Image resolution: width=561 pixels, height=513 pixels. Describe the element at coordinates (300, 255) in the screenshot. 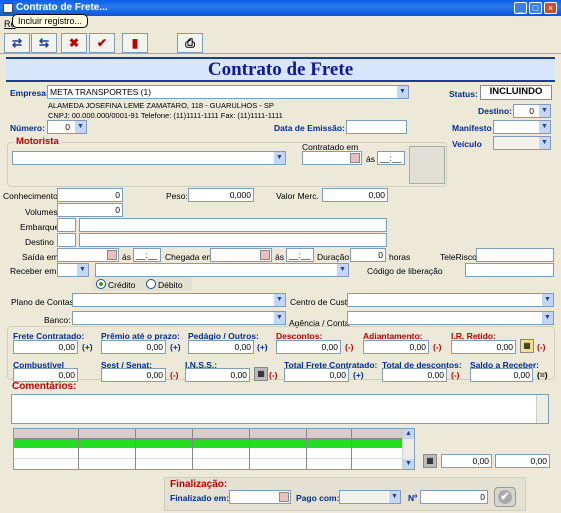

I see `chegada-time-input: __:__` at that location.